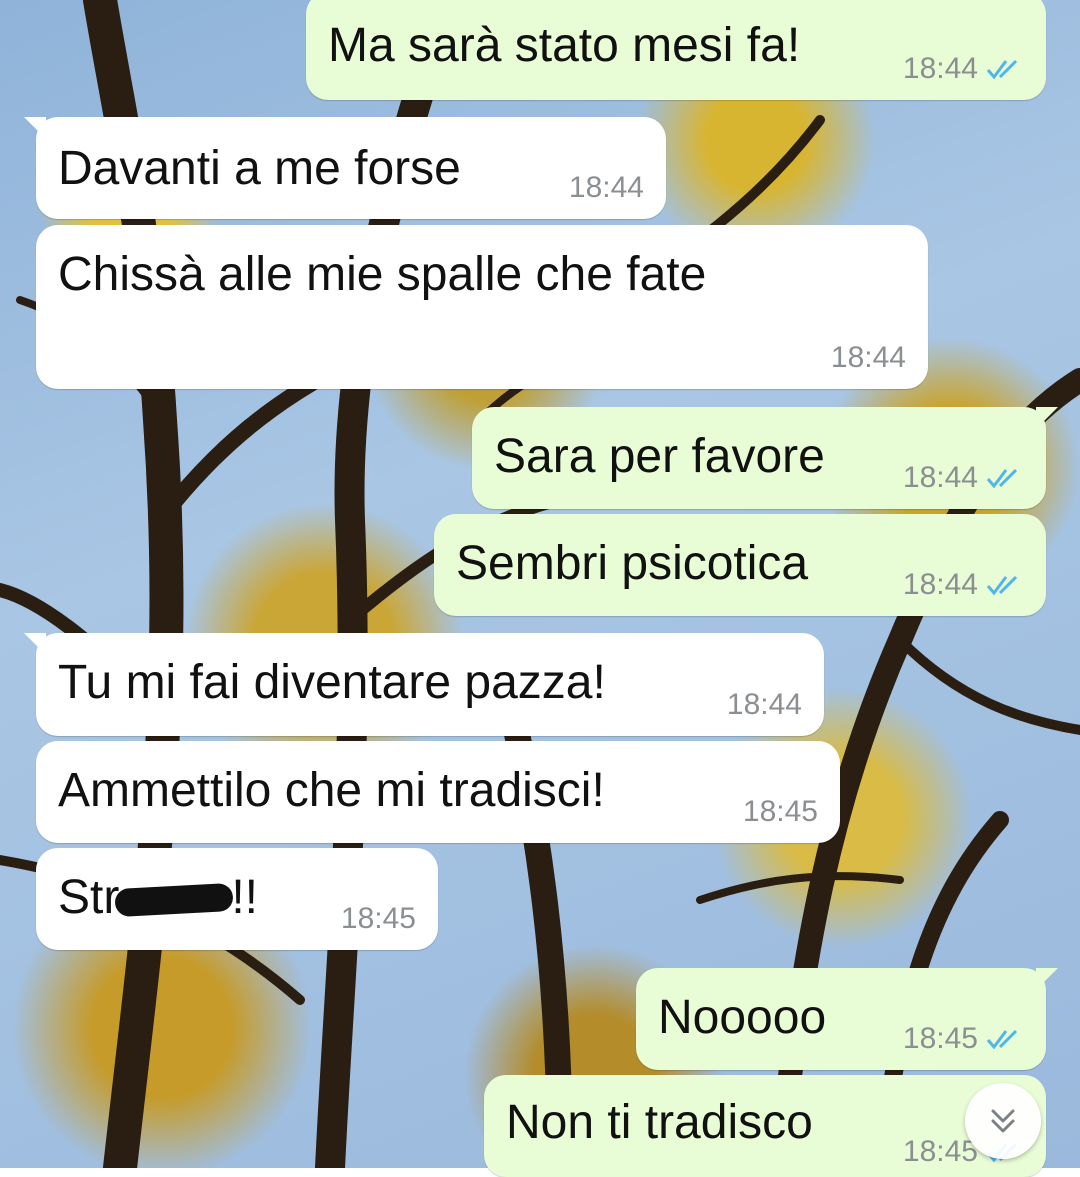  I want to click on scroll-to-bottom-button, so click(1003, 1121).